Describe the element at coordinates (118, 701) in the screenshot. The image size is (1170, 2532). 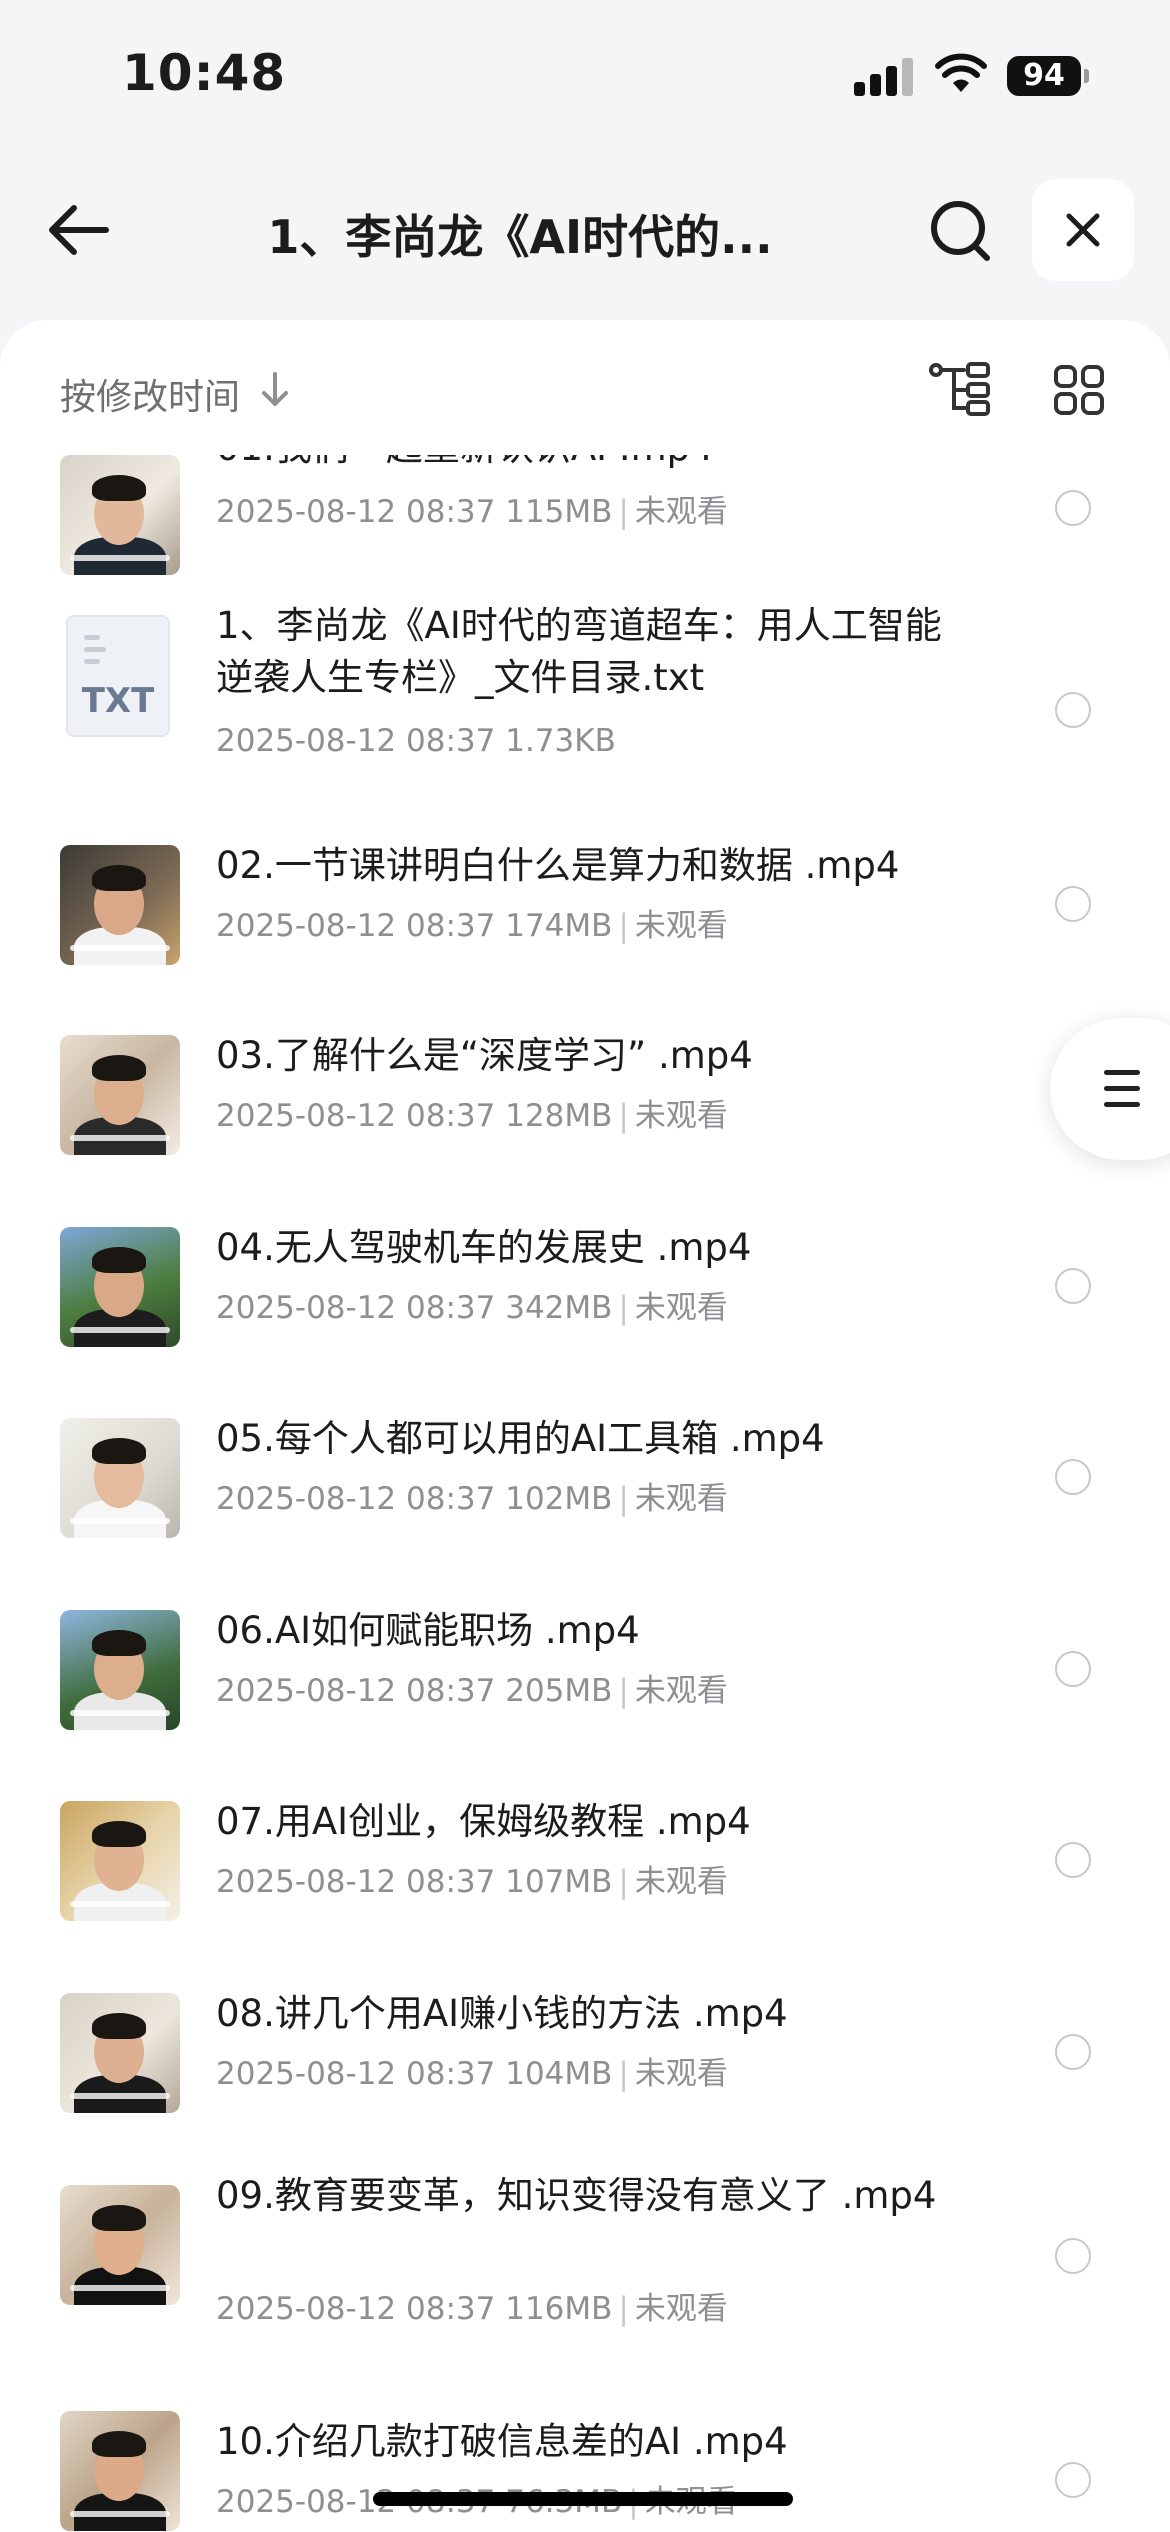
I see `txt-file-icon-label: TXT` at that location.